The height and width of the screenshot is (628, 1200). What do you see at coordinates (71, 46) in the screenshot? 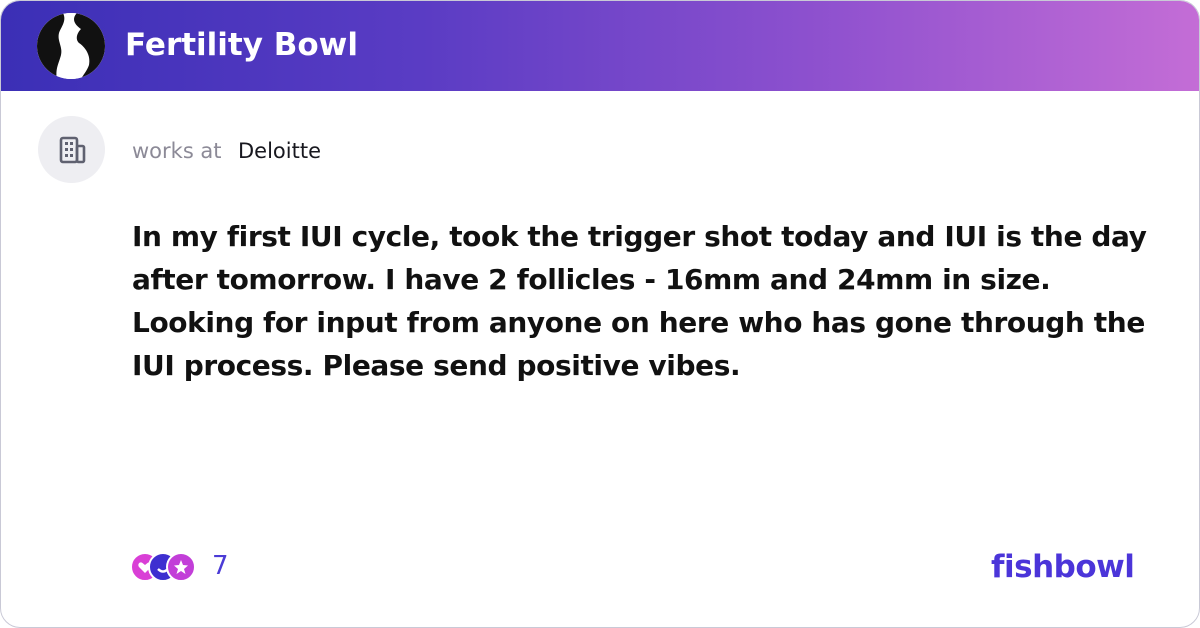
I see `pregnant-silhouette-icon` at bounding box center [71, 46].